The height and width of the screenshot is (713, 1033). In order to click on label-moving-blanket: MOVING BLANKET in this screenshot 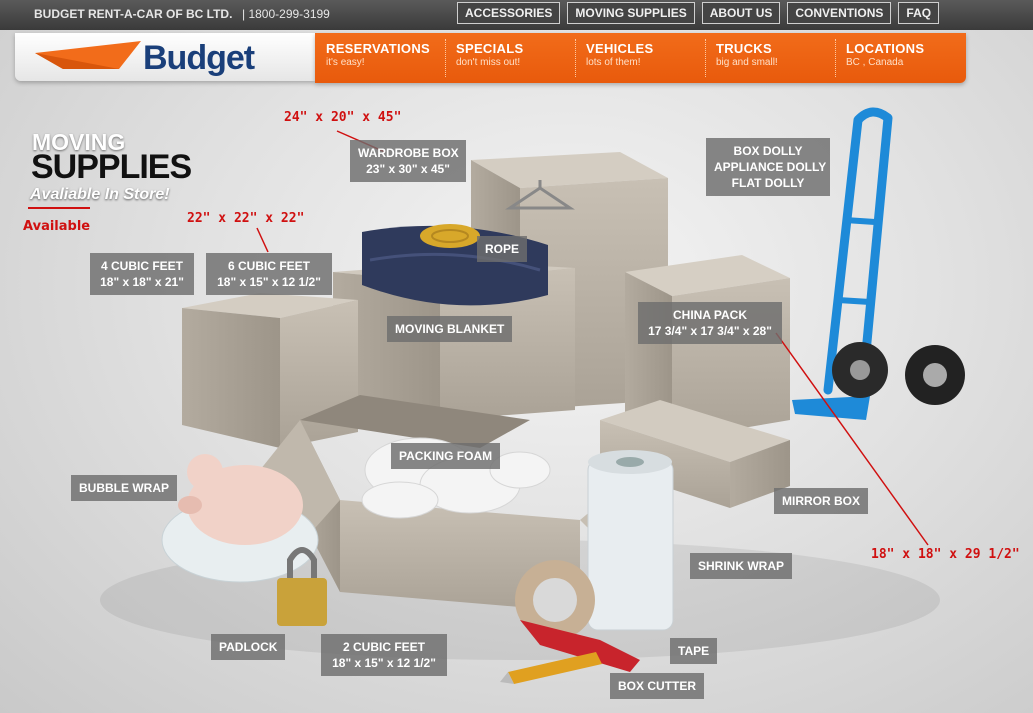, I will do `click(450, 329)`.